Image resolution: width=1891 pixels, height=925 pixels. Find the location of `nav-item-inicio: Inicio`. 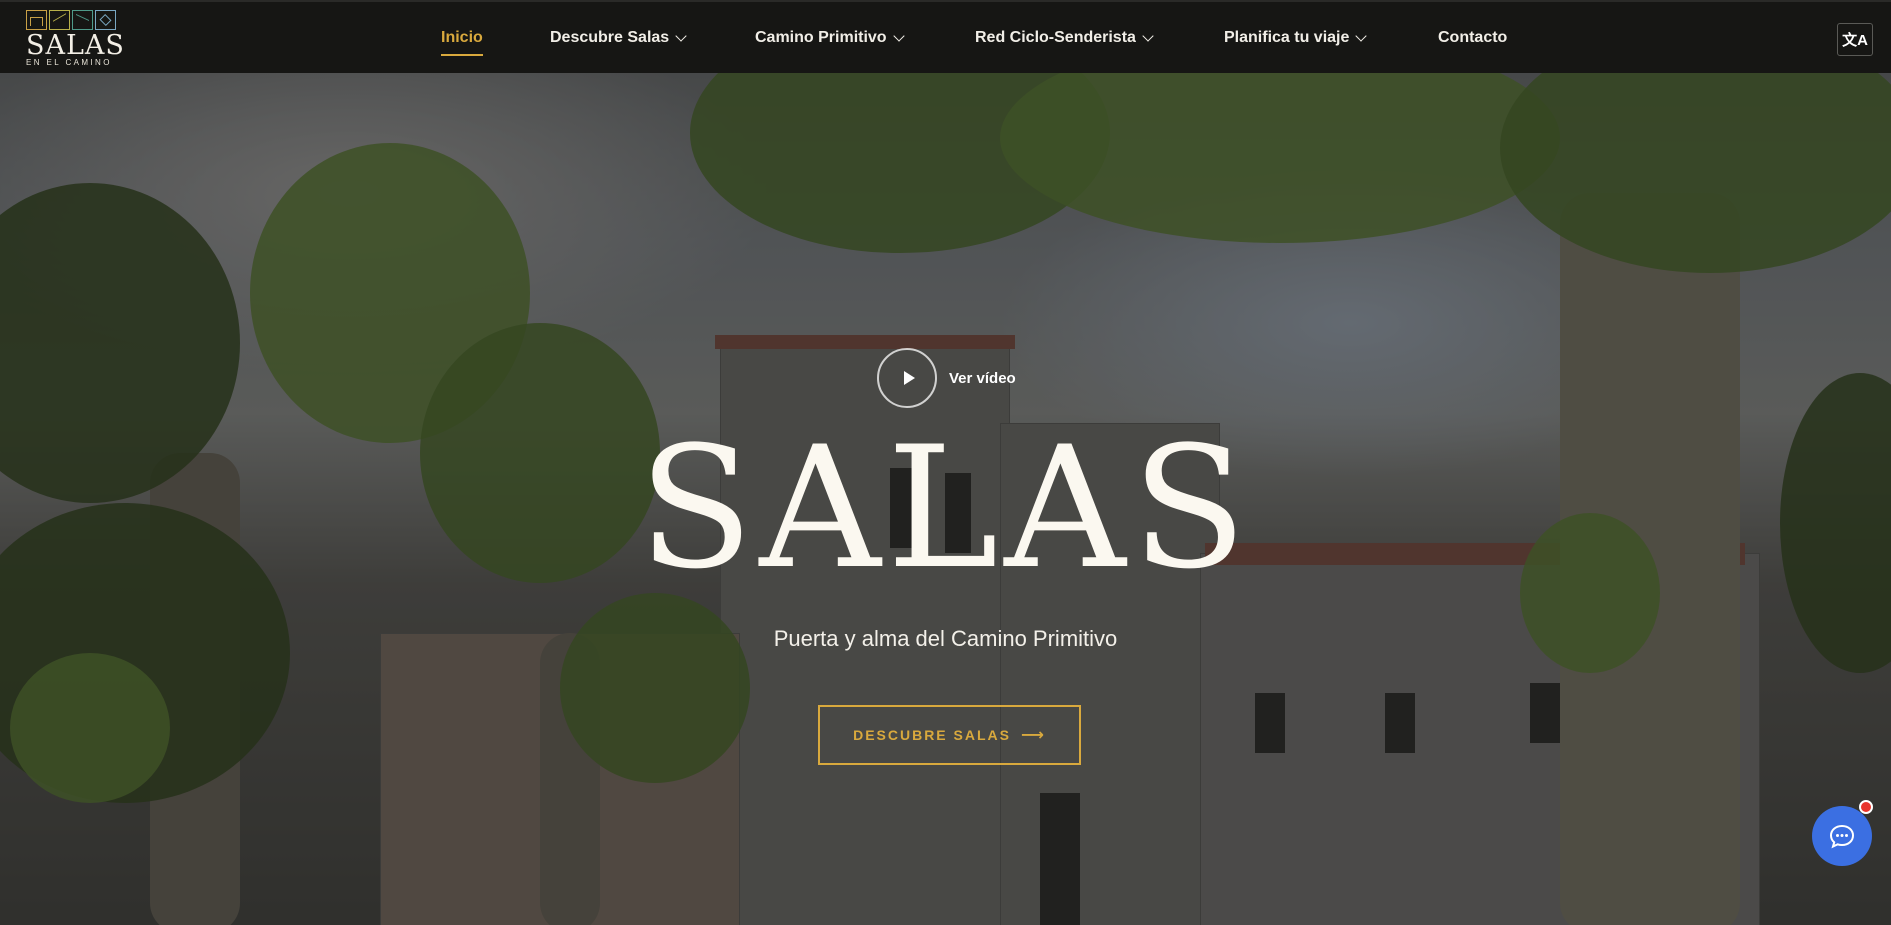

nav-item-inicio: Inicio is located at coordinates (462, 42).